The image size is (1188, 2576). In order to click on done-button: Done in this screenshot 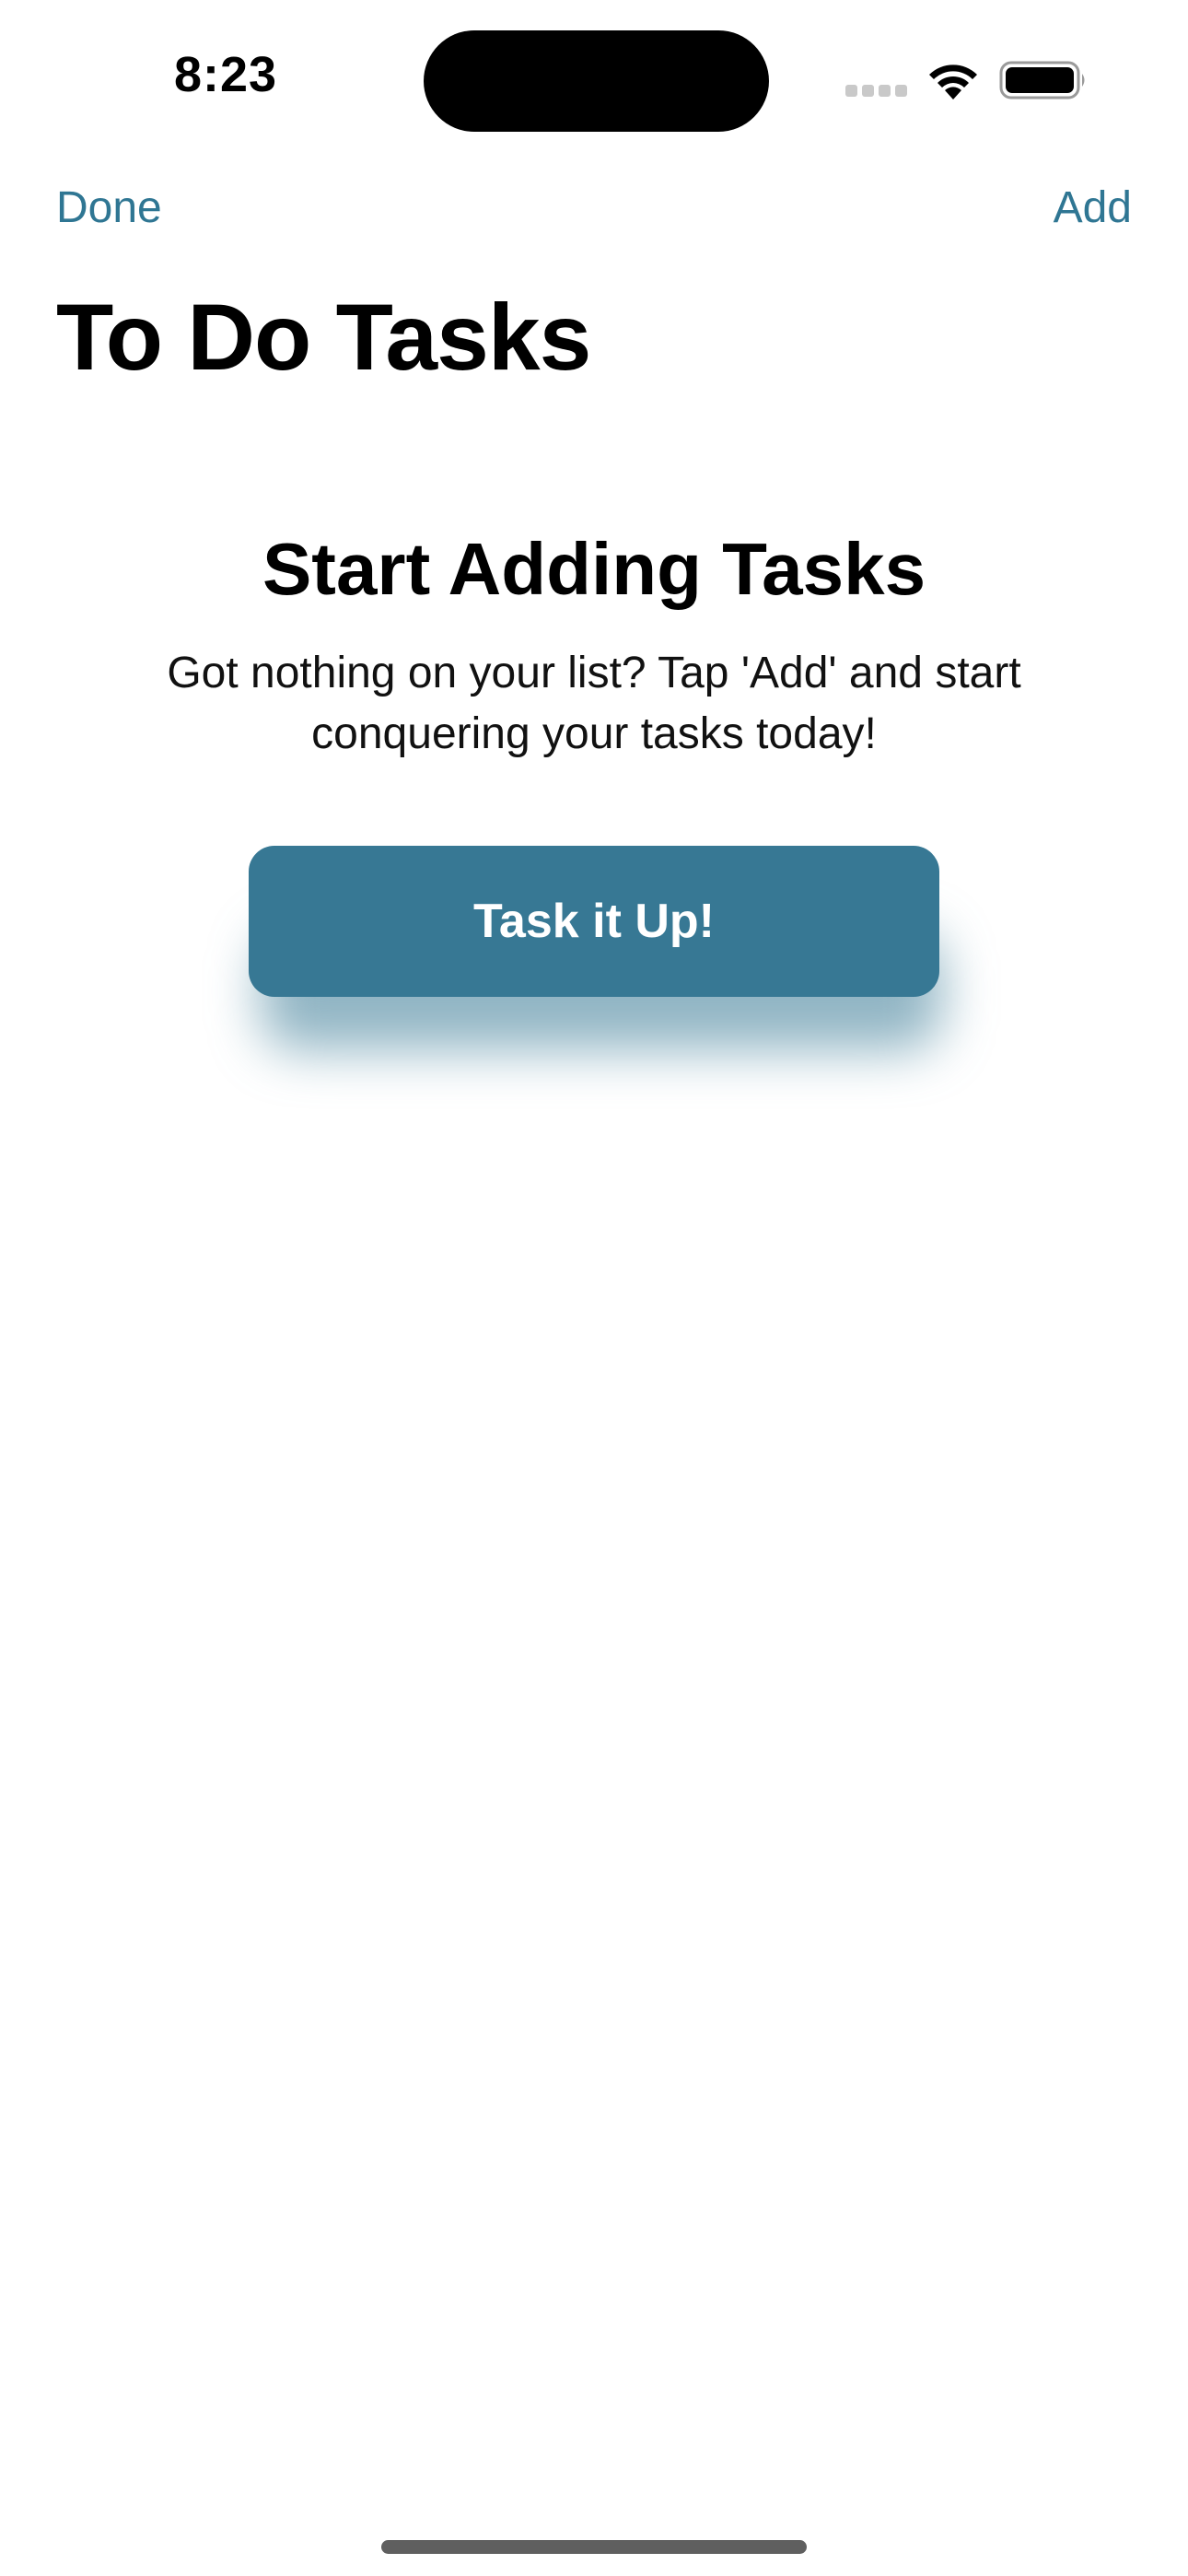, I will do `click(109, 207)`.